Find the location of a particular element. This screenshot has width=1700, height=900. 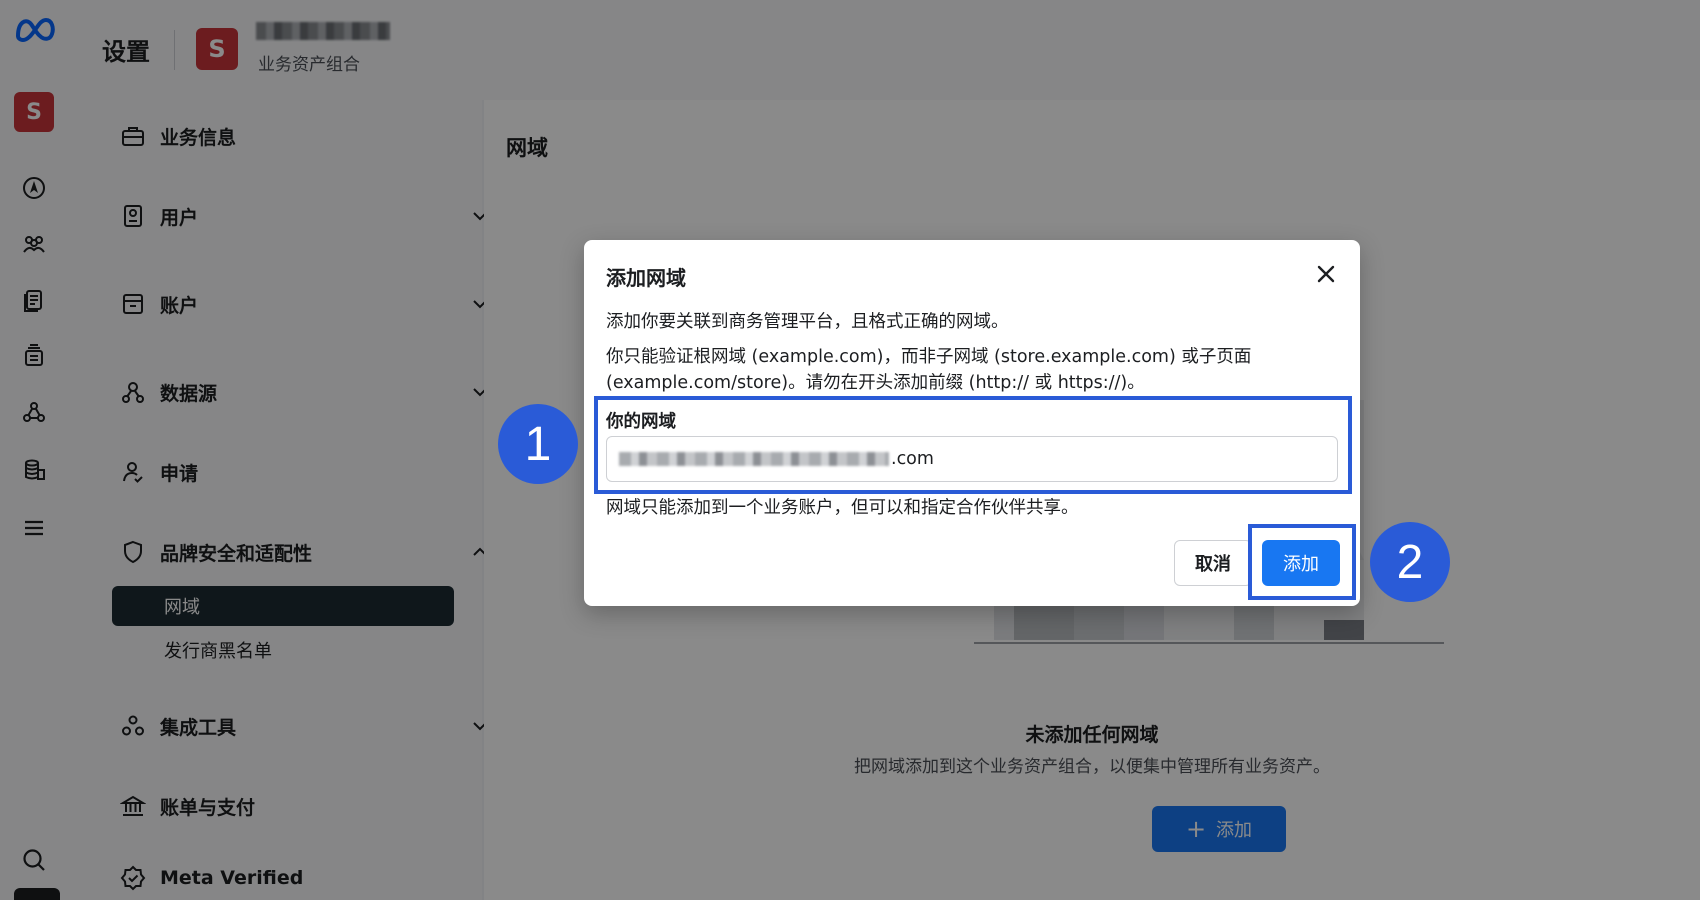

callout-badge-1: 1 is located at coordinates (538, 444).